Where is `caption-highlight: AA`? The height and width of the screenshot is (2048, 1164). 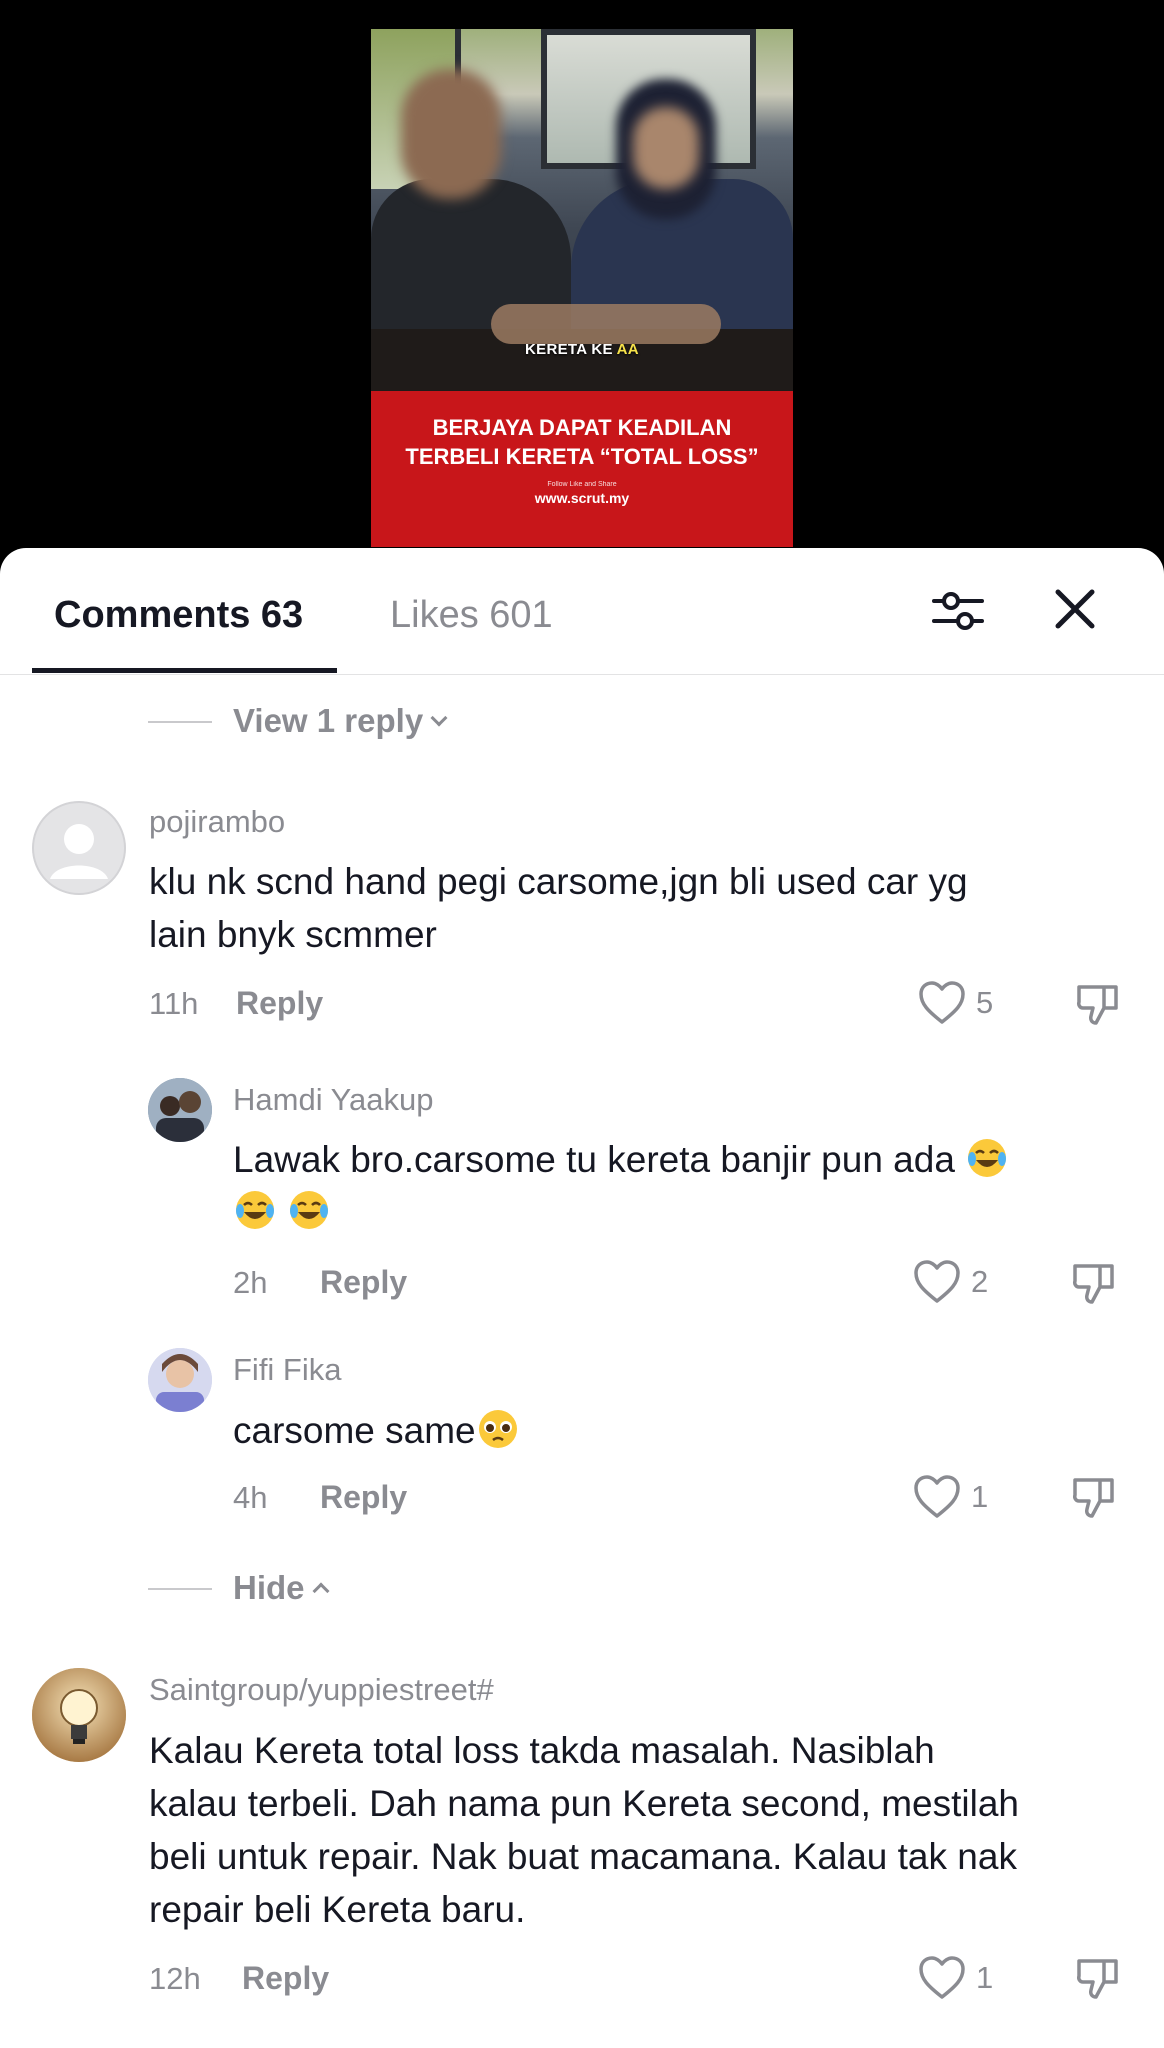
caption-highlight: AA is located at coordinates (627, 349).